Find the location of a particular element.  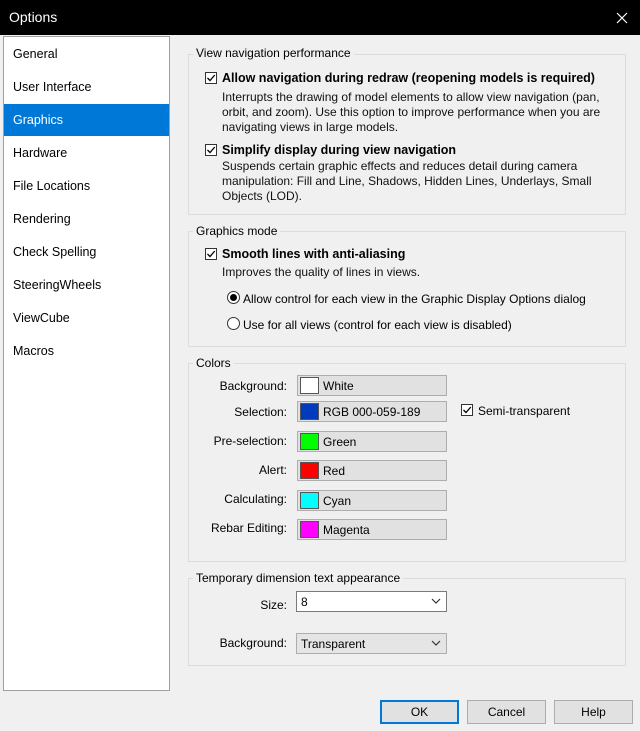

size-value: 8 is located at coordinates (304, 602).